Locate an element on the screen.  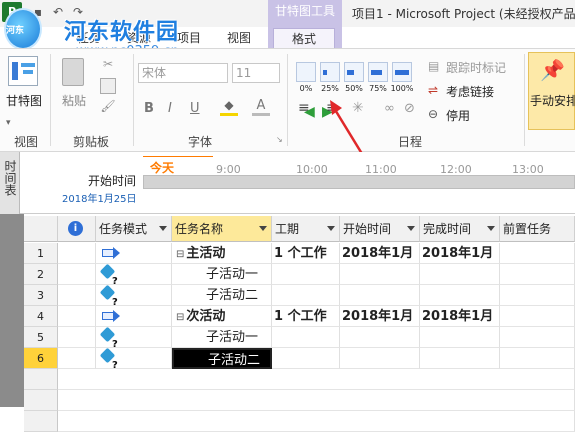
row-number: 2 is located at coordinates (41, 274).